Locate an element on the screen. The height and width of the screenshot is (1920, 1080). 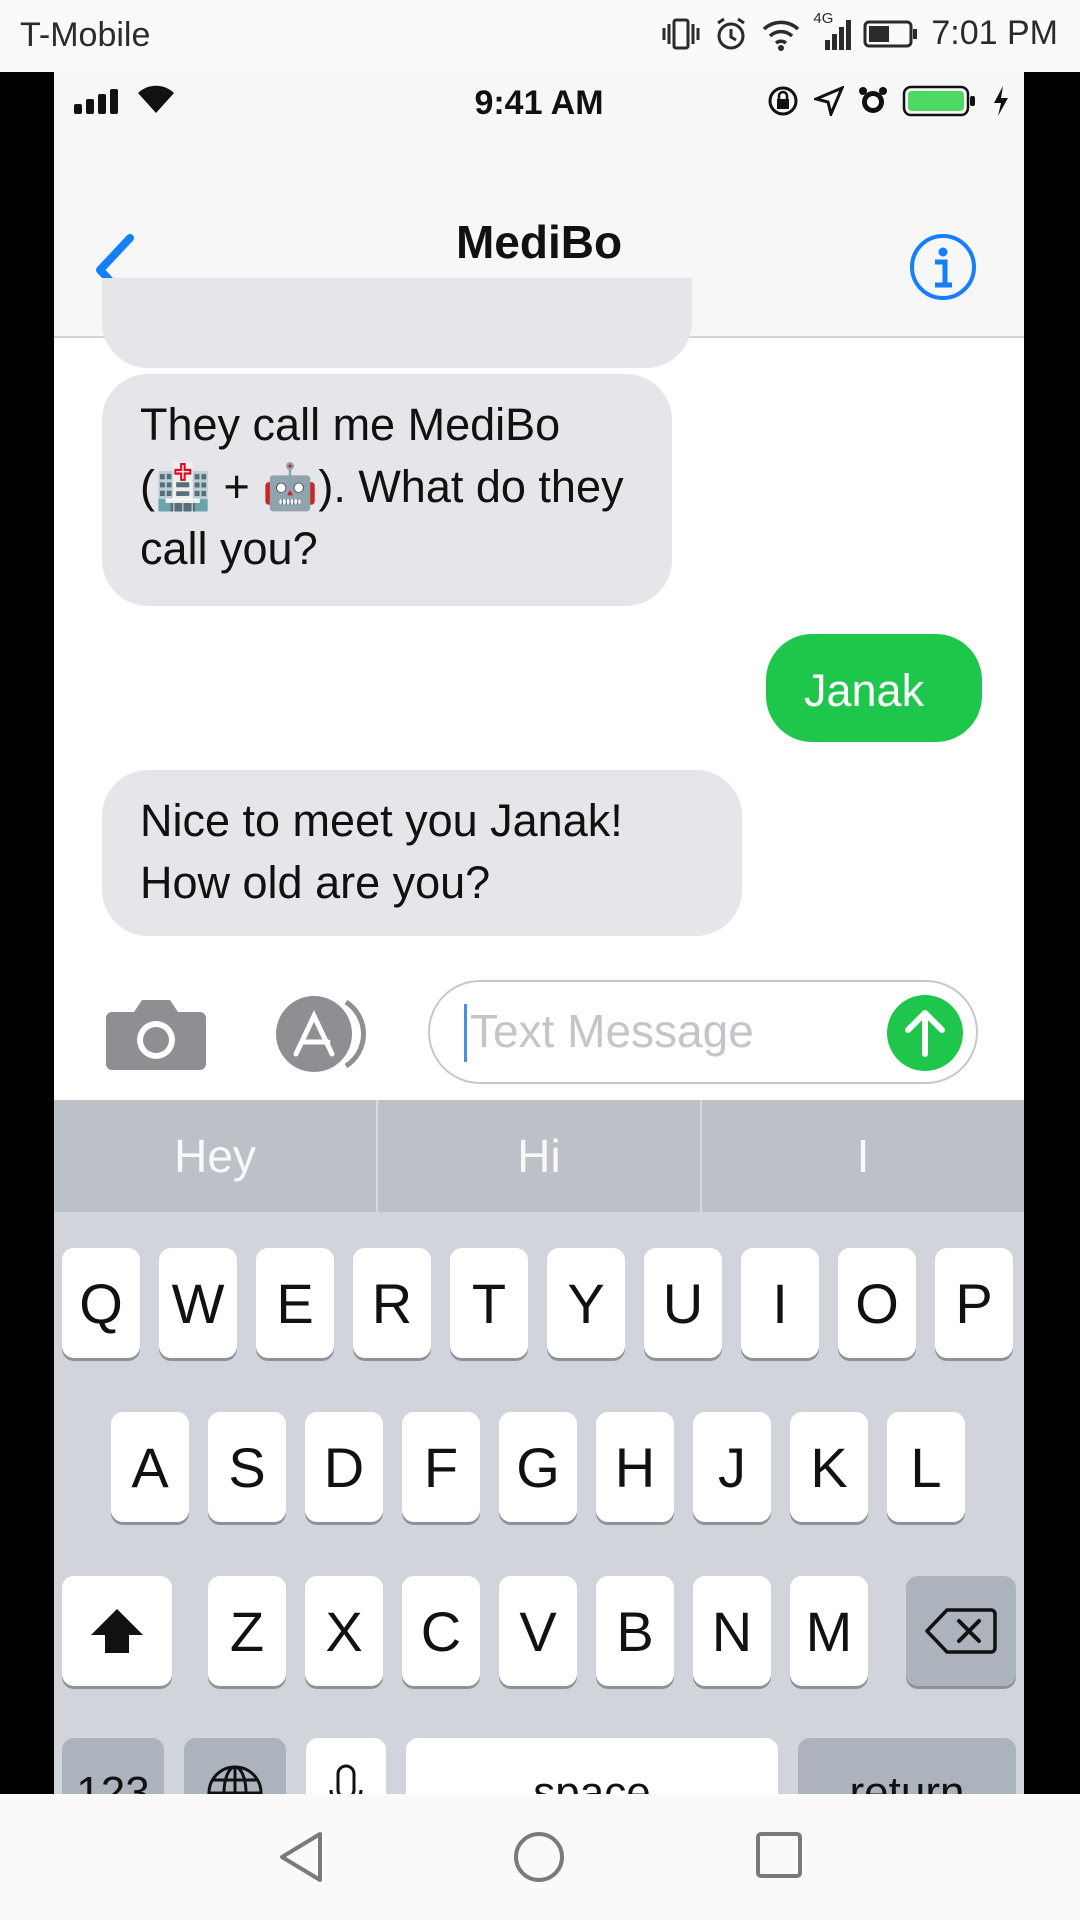
key-h: H is located at coordinates (635, 1467).